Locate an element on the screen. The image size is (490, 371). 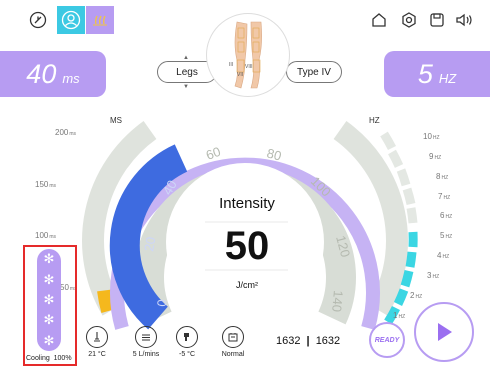
start-button is located at coordinates (444, 332).